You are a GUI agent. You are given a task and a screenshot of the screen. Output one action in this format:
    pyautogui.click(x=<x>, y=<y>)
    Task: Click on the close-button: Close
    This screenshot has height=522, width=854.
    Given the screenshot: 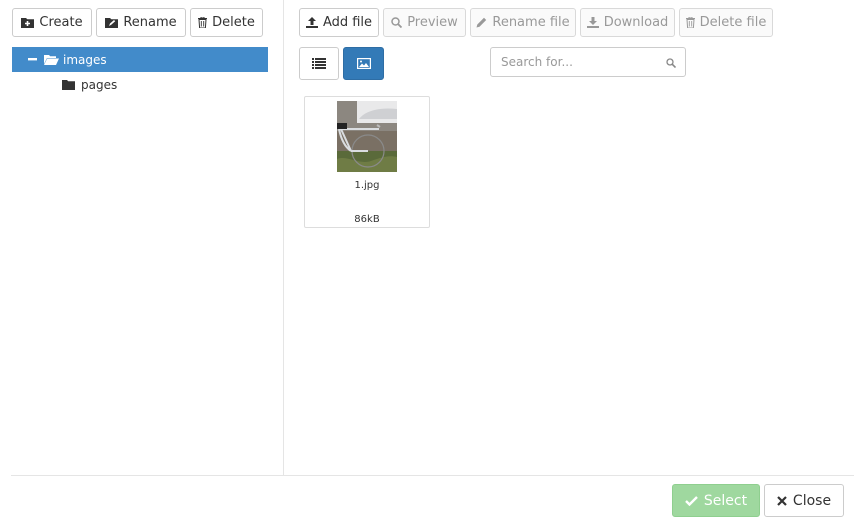 What is the action you would take?
    pyautogui.click(x=804, y=500)
    